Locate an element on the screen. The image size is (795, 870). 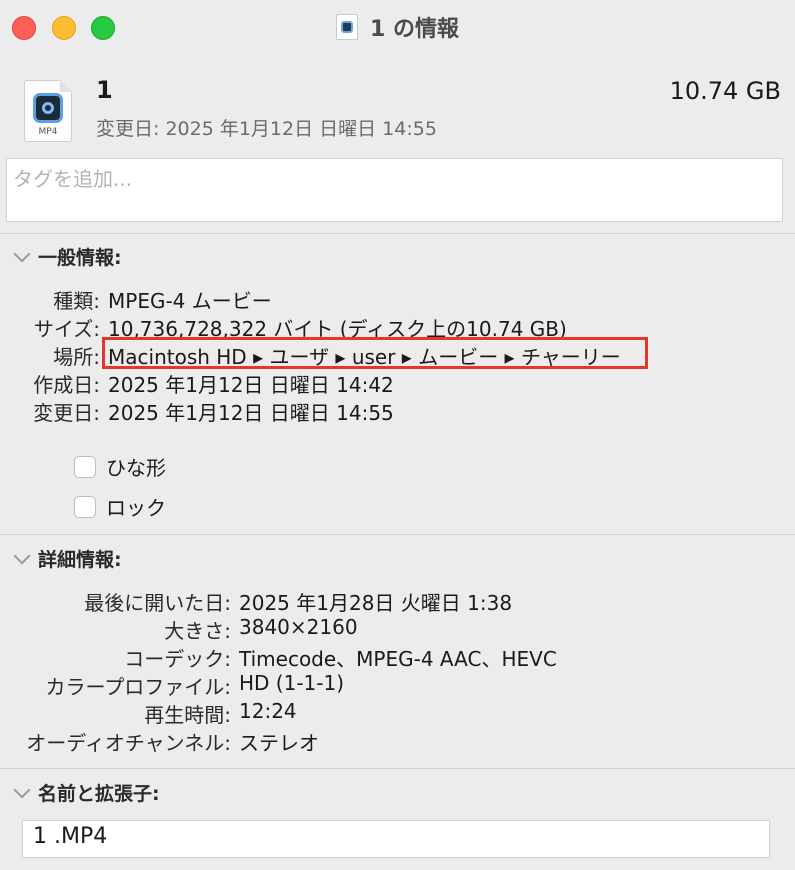
row-label: サイズ: is located at coordinates (66, 329).